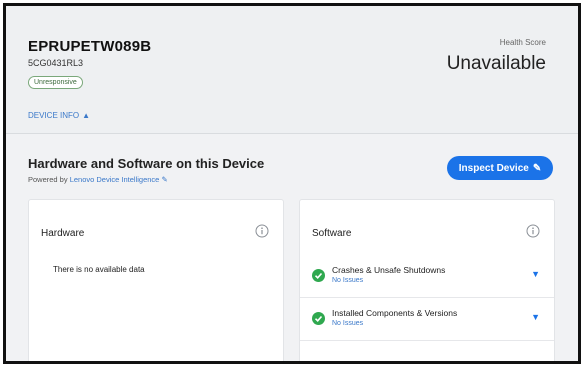  I want to click on powered-prefix: Powered by, so click(48, 179).